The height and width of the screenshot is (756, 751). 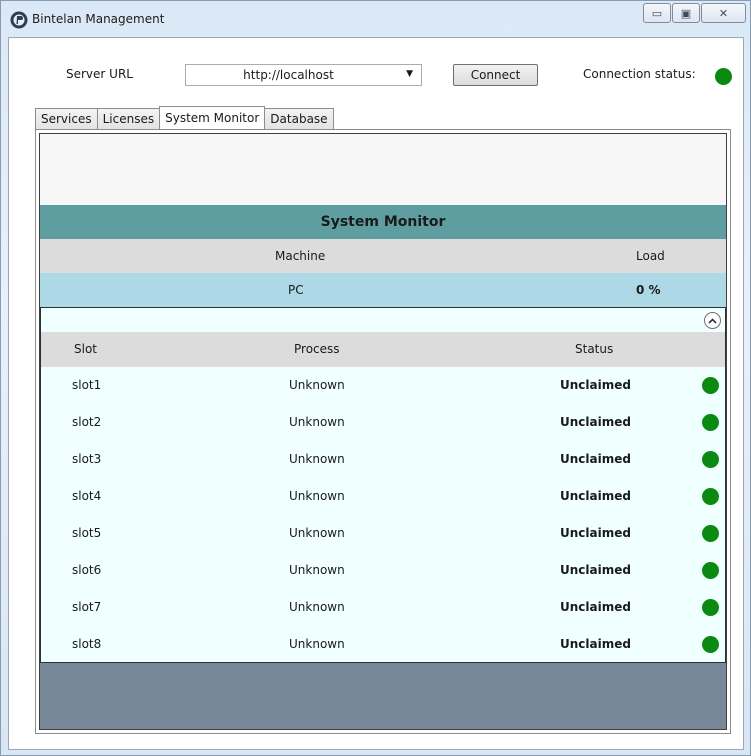 What do you see at coordinates (383, 644) in the screenshot?
I see `slot-row: slot8 Unknown Unclaimed` at bounding box center [383, 644].